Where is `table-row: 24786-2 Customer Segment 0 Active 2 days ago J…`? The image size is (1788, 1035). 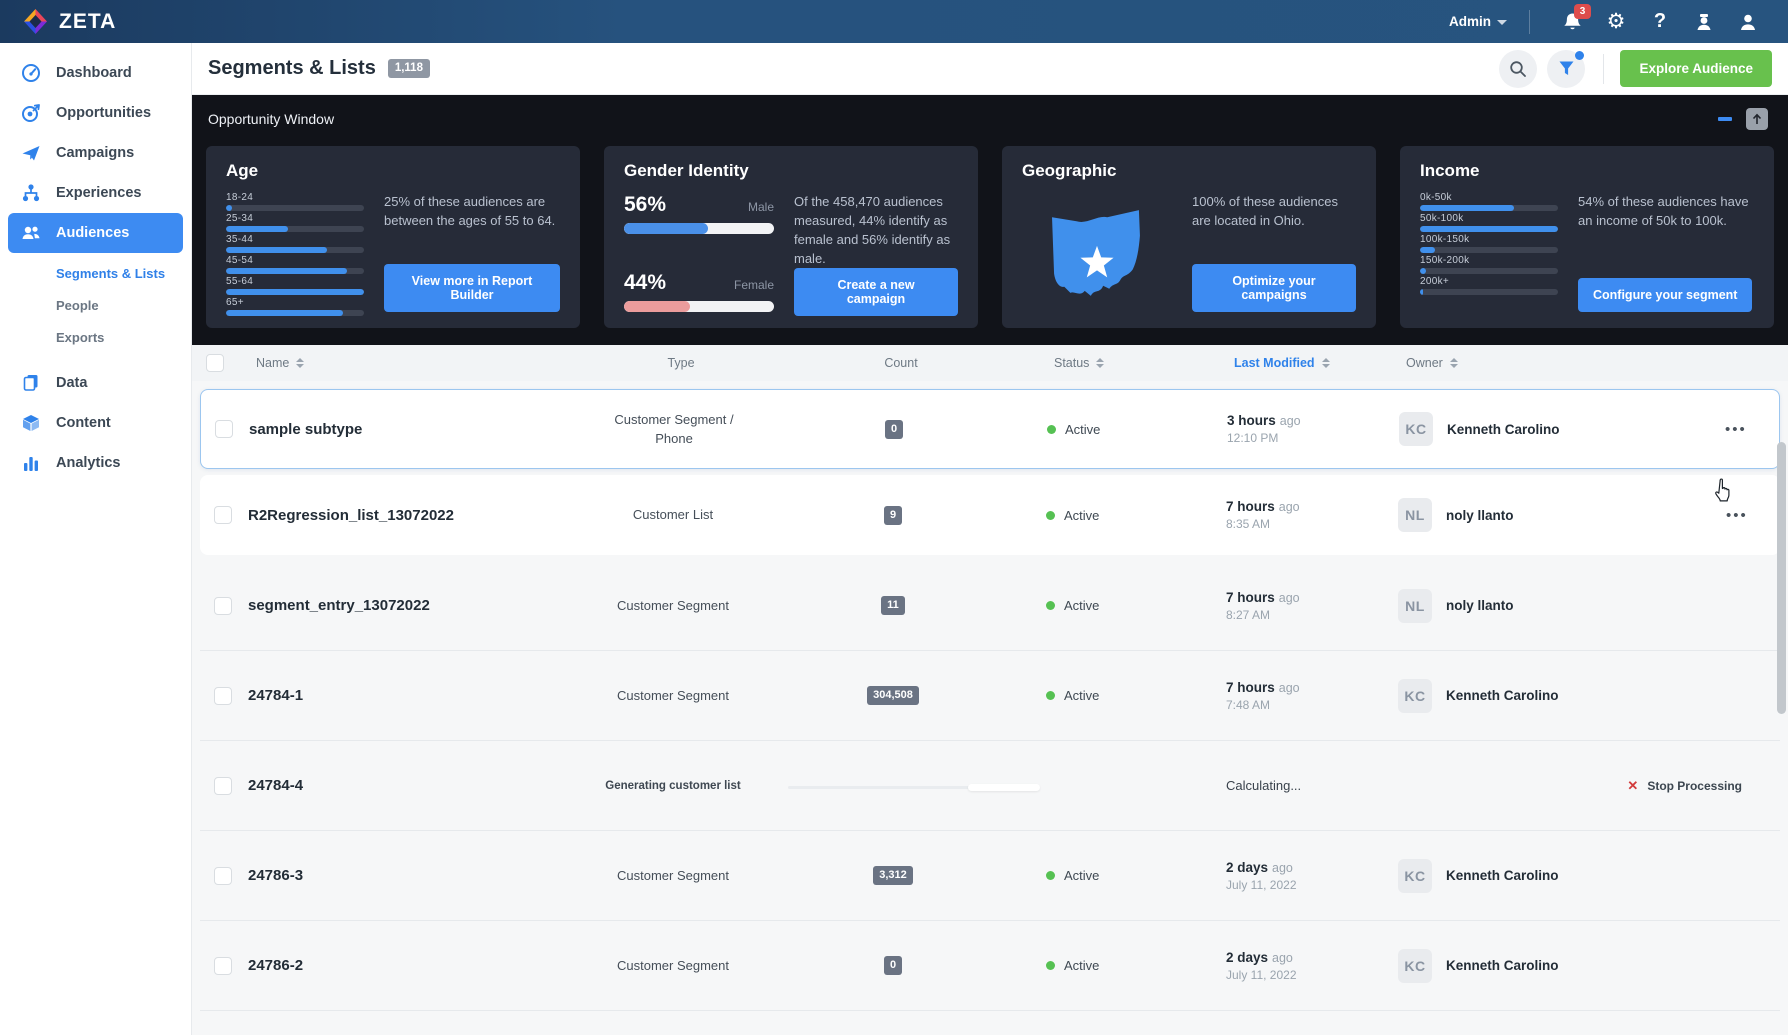
table-row: 24786-2 Customer Segment 0 Active 2 days ago J… is located at coordinates (990, 966).